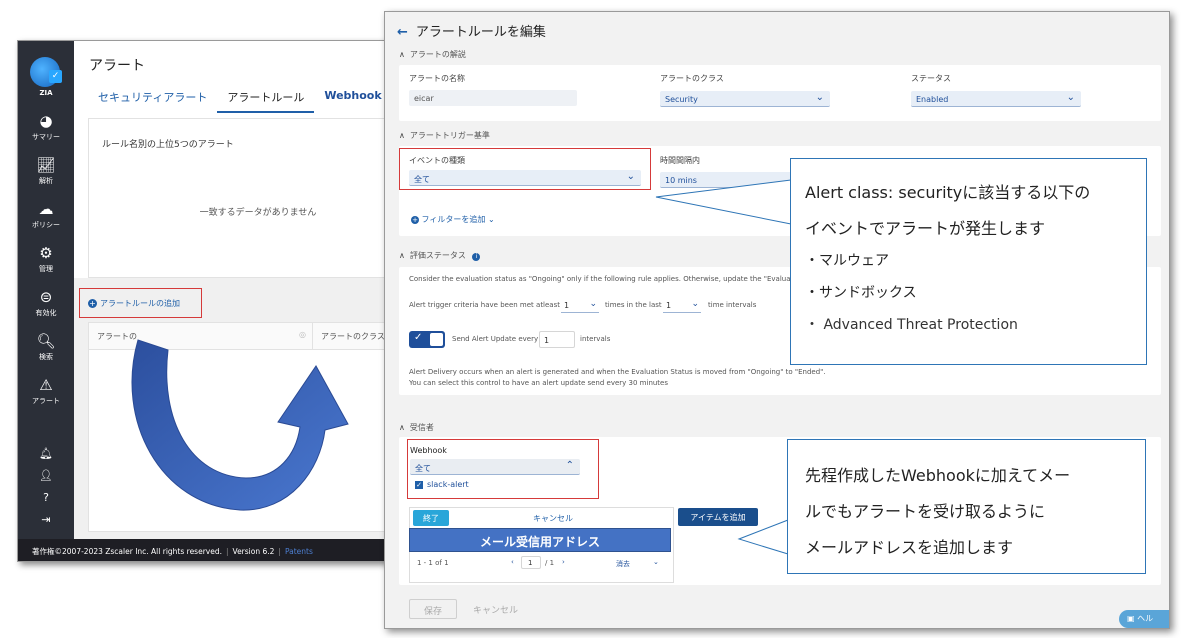 Image resolution: width=1181 pixels, height=638 pixels. What do you see at coordinates (240, 425) in the screenshot?
I see `curved-arrow-icon` at bounding box center [240, 425].